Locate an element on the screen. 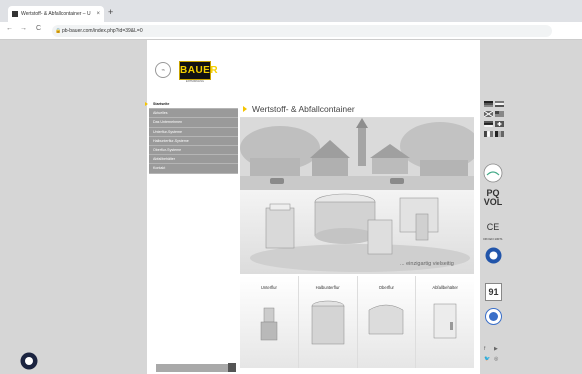 The height and width of the screenshot is (374, 582). blue-angel-icon is located at coordinates (493, 316).